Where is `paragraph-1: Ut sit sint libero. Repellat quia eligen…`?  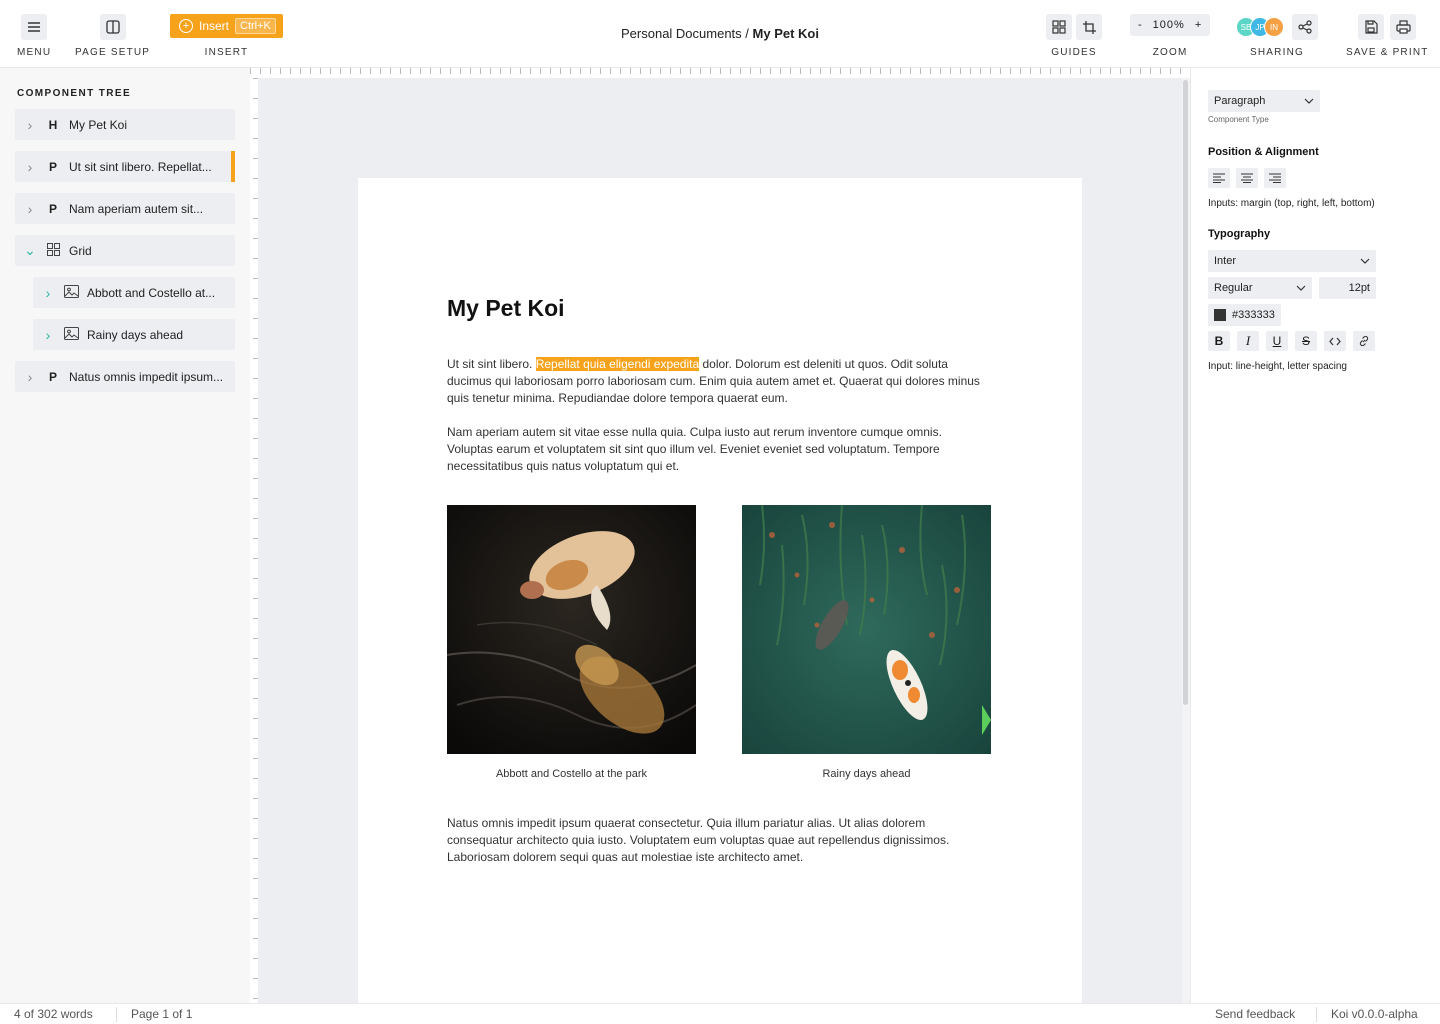
paragraph-1: Ut sit sint libero. Repellat quia eligen… is located at coordinates (719, 381).